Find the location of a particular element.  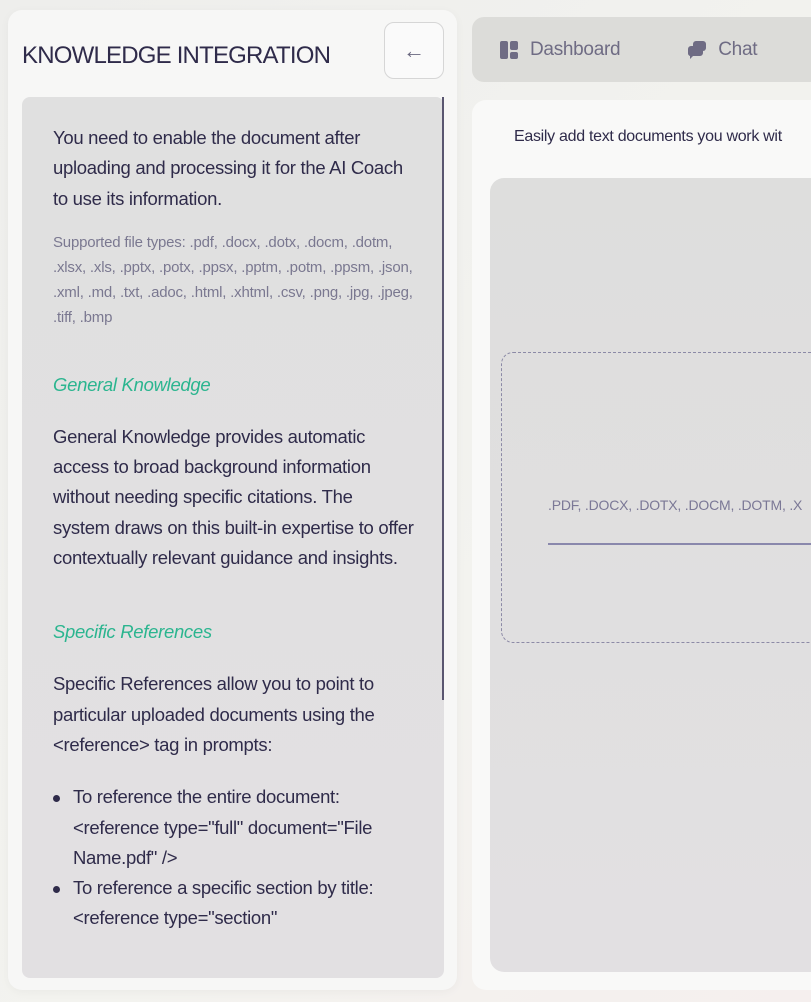

arrow-left-icon: ← is located at coordinates (414, 50).